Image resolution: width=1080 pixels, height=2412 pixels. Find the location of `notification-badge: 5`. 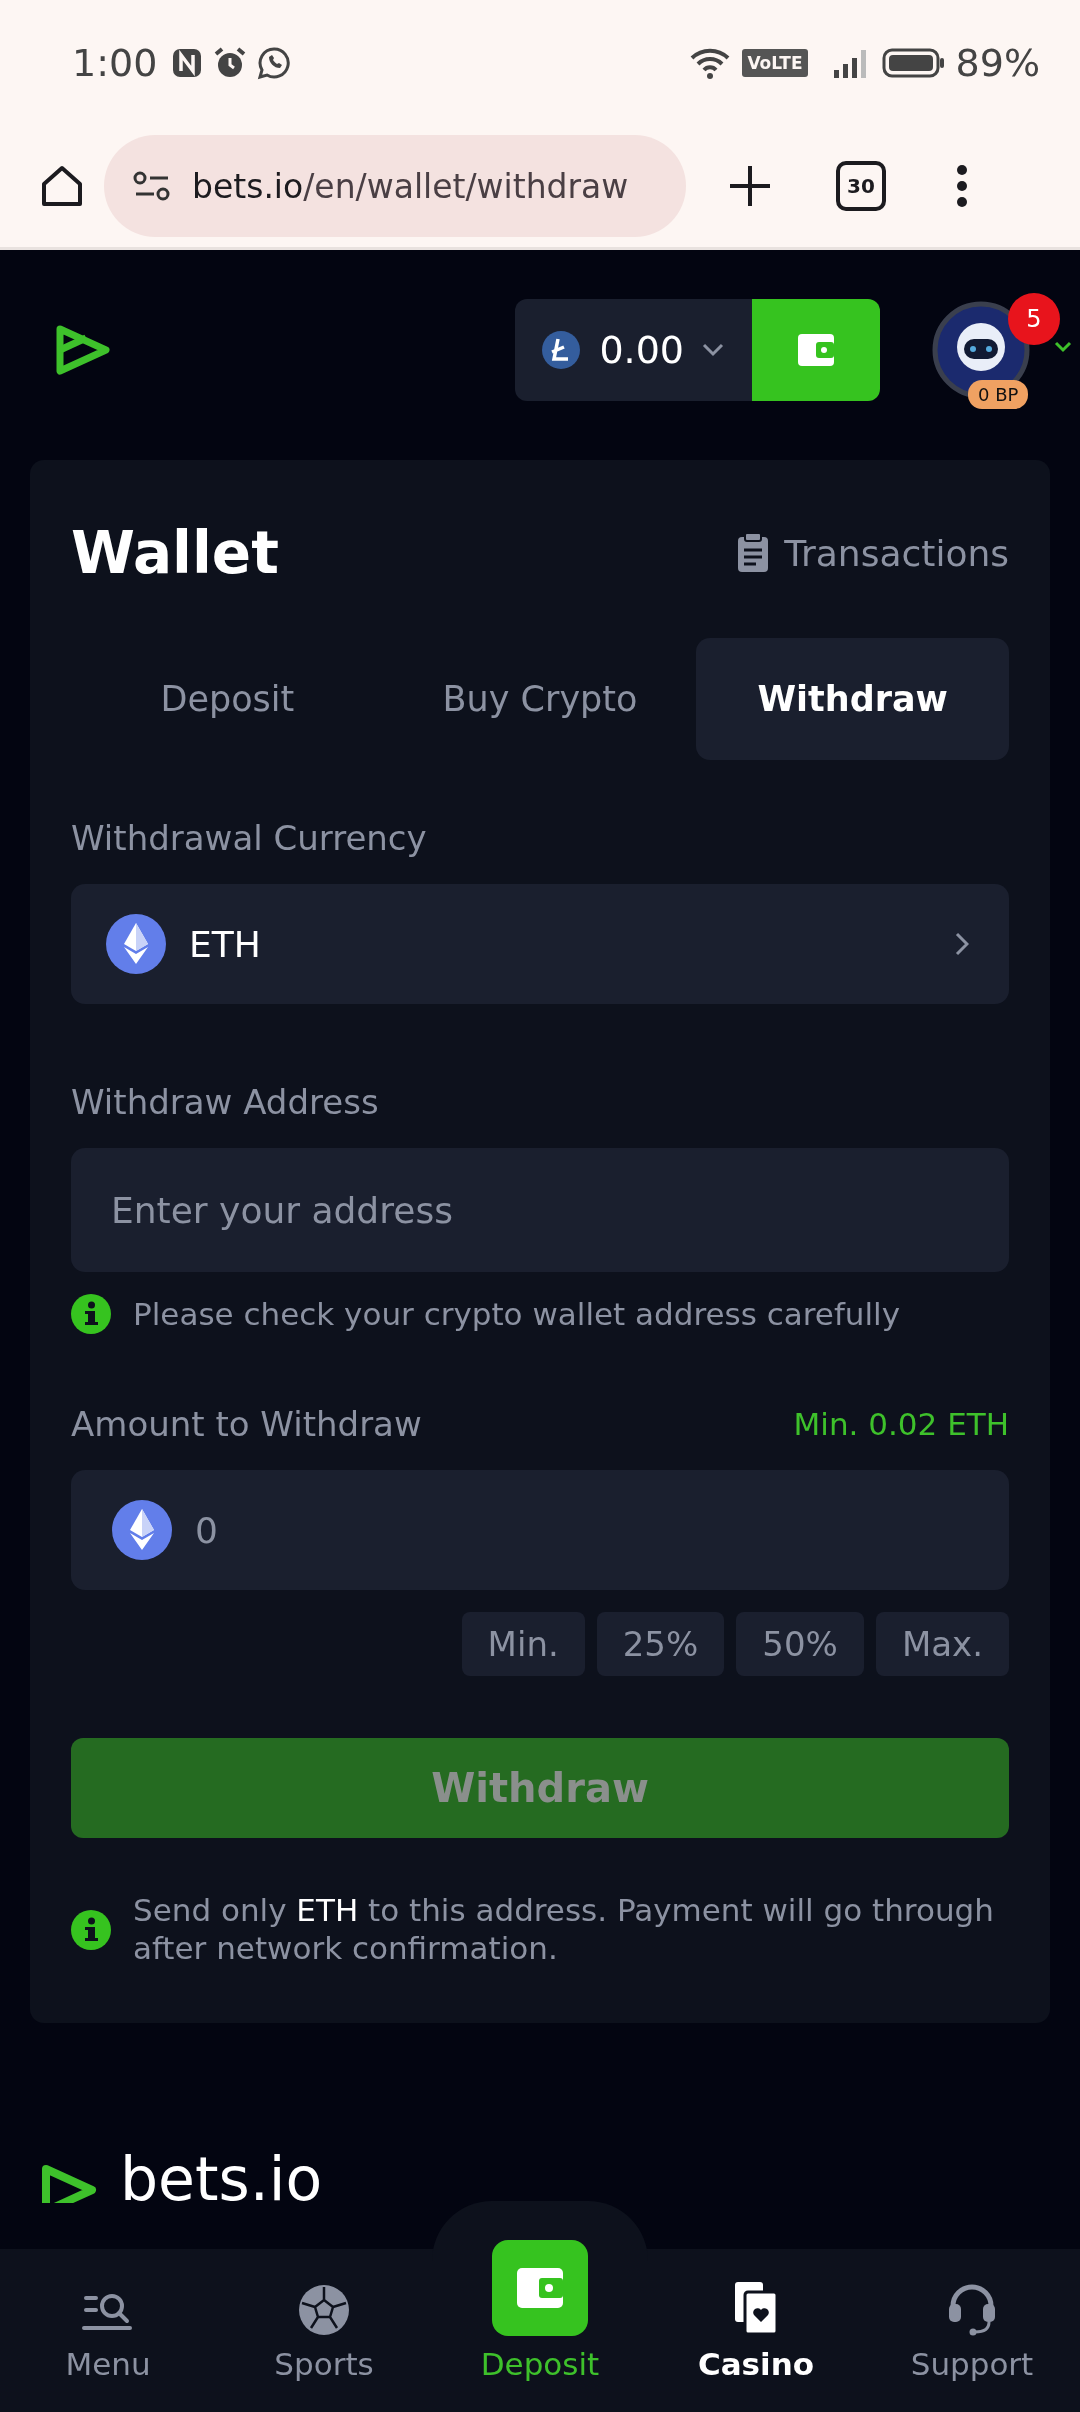

notification-badge: 5 is located at coordinates (1034, 319).